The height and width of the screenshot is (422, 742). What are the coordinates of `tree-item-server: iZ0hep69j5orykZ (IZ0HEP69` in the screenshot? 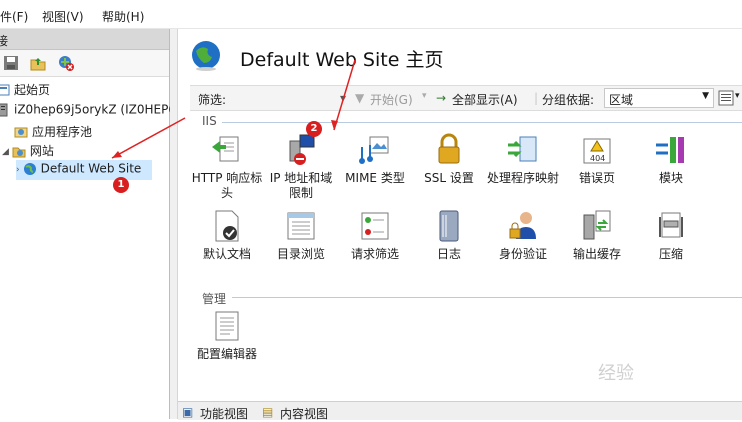 It's located at (92, 111).